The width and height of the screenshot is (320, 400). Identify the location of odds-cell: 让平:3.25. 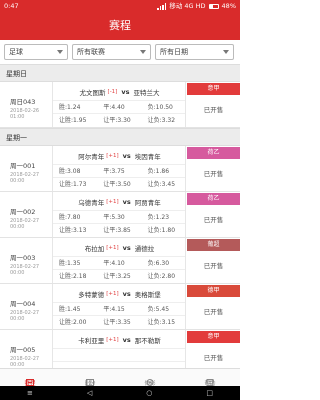
(119, 276).